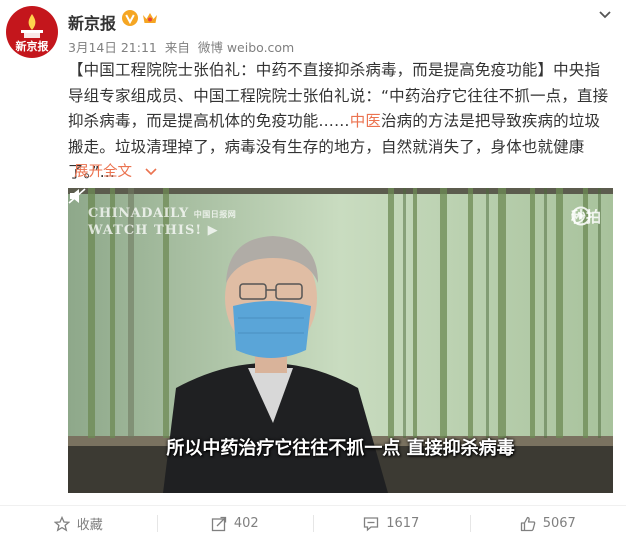  What do you see at coordinates (246, 47) in the screenshot?
I see `post-source: 微博 weibo.com` at bounding box center [246, 47].